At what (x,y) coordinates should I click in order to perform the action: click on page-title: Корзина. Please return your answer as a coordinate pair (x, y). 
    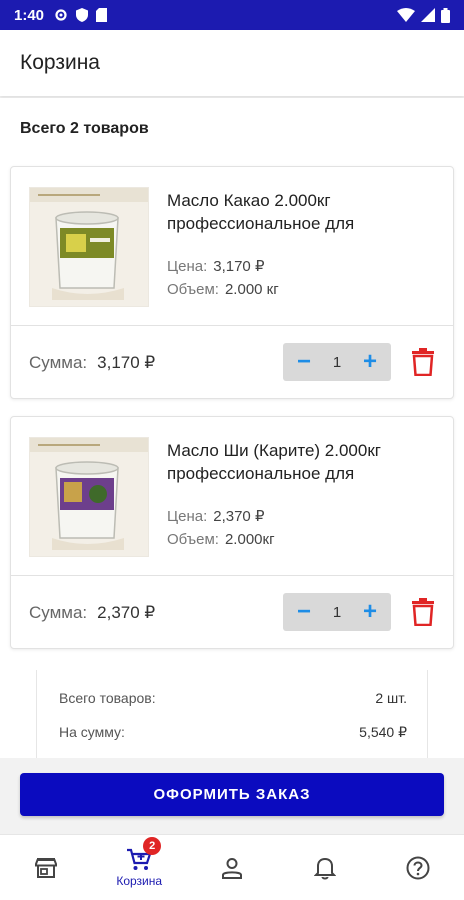
    Looking at the image, I should click on (60, 62).